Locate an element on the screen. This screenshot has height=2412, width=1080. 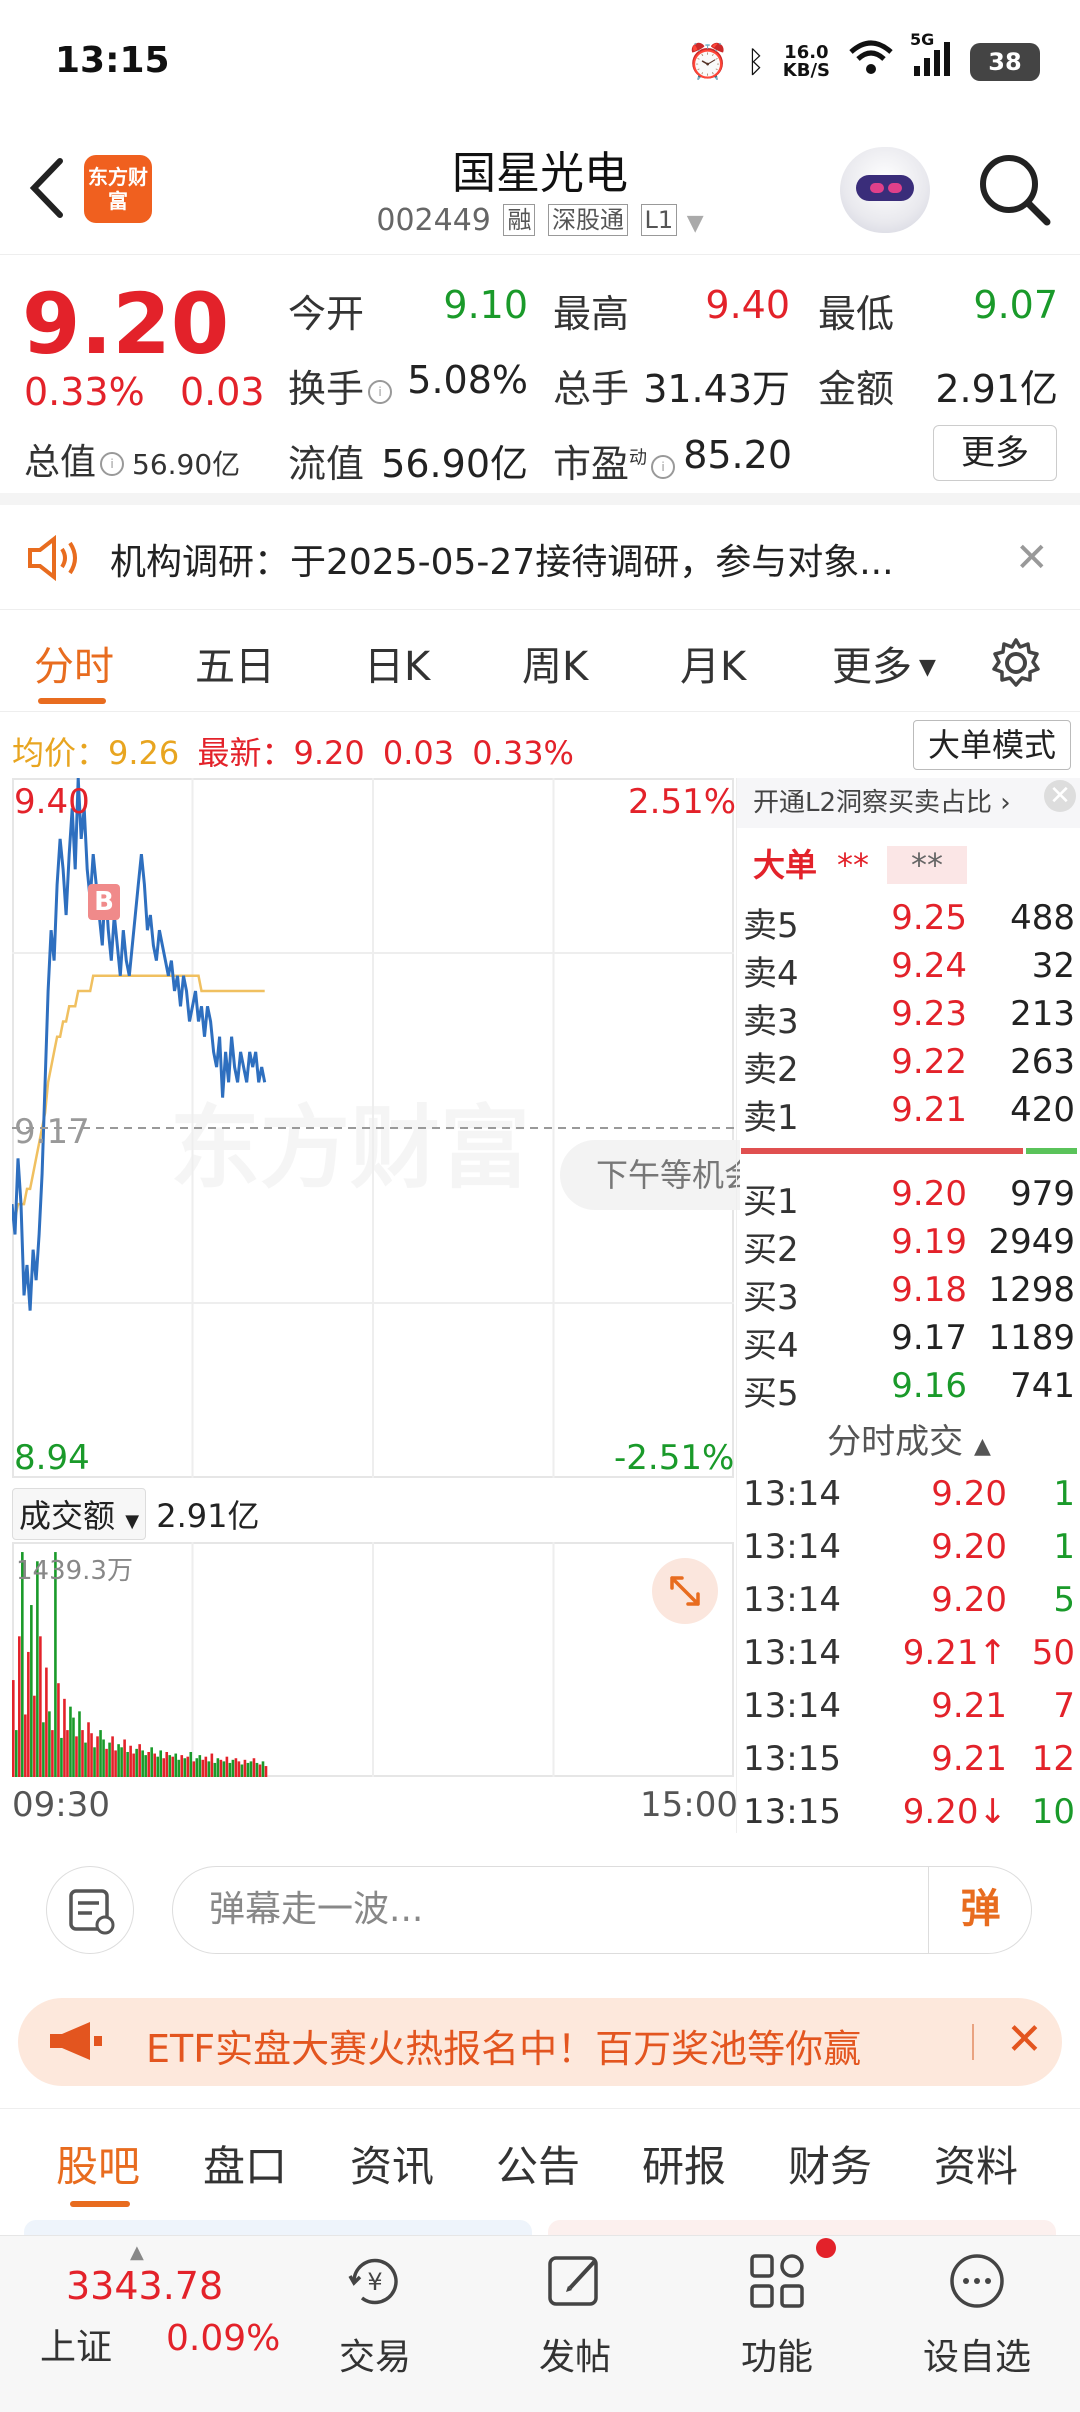
tick-row: 13:15 9.21 12 is located at coordinates (909, 1759).